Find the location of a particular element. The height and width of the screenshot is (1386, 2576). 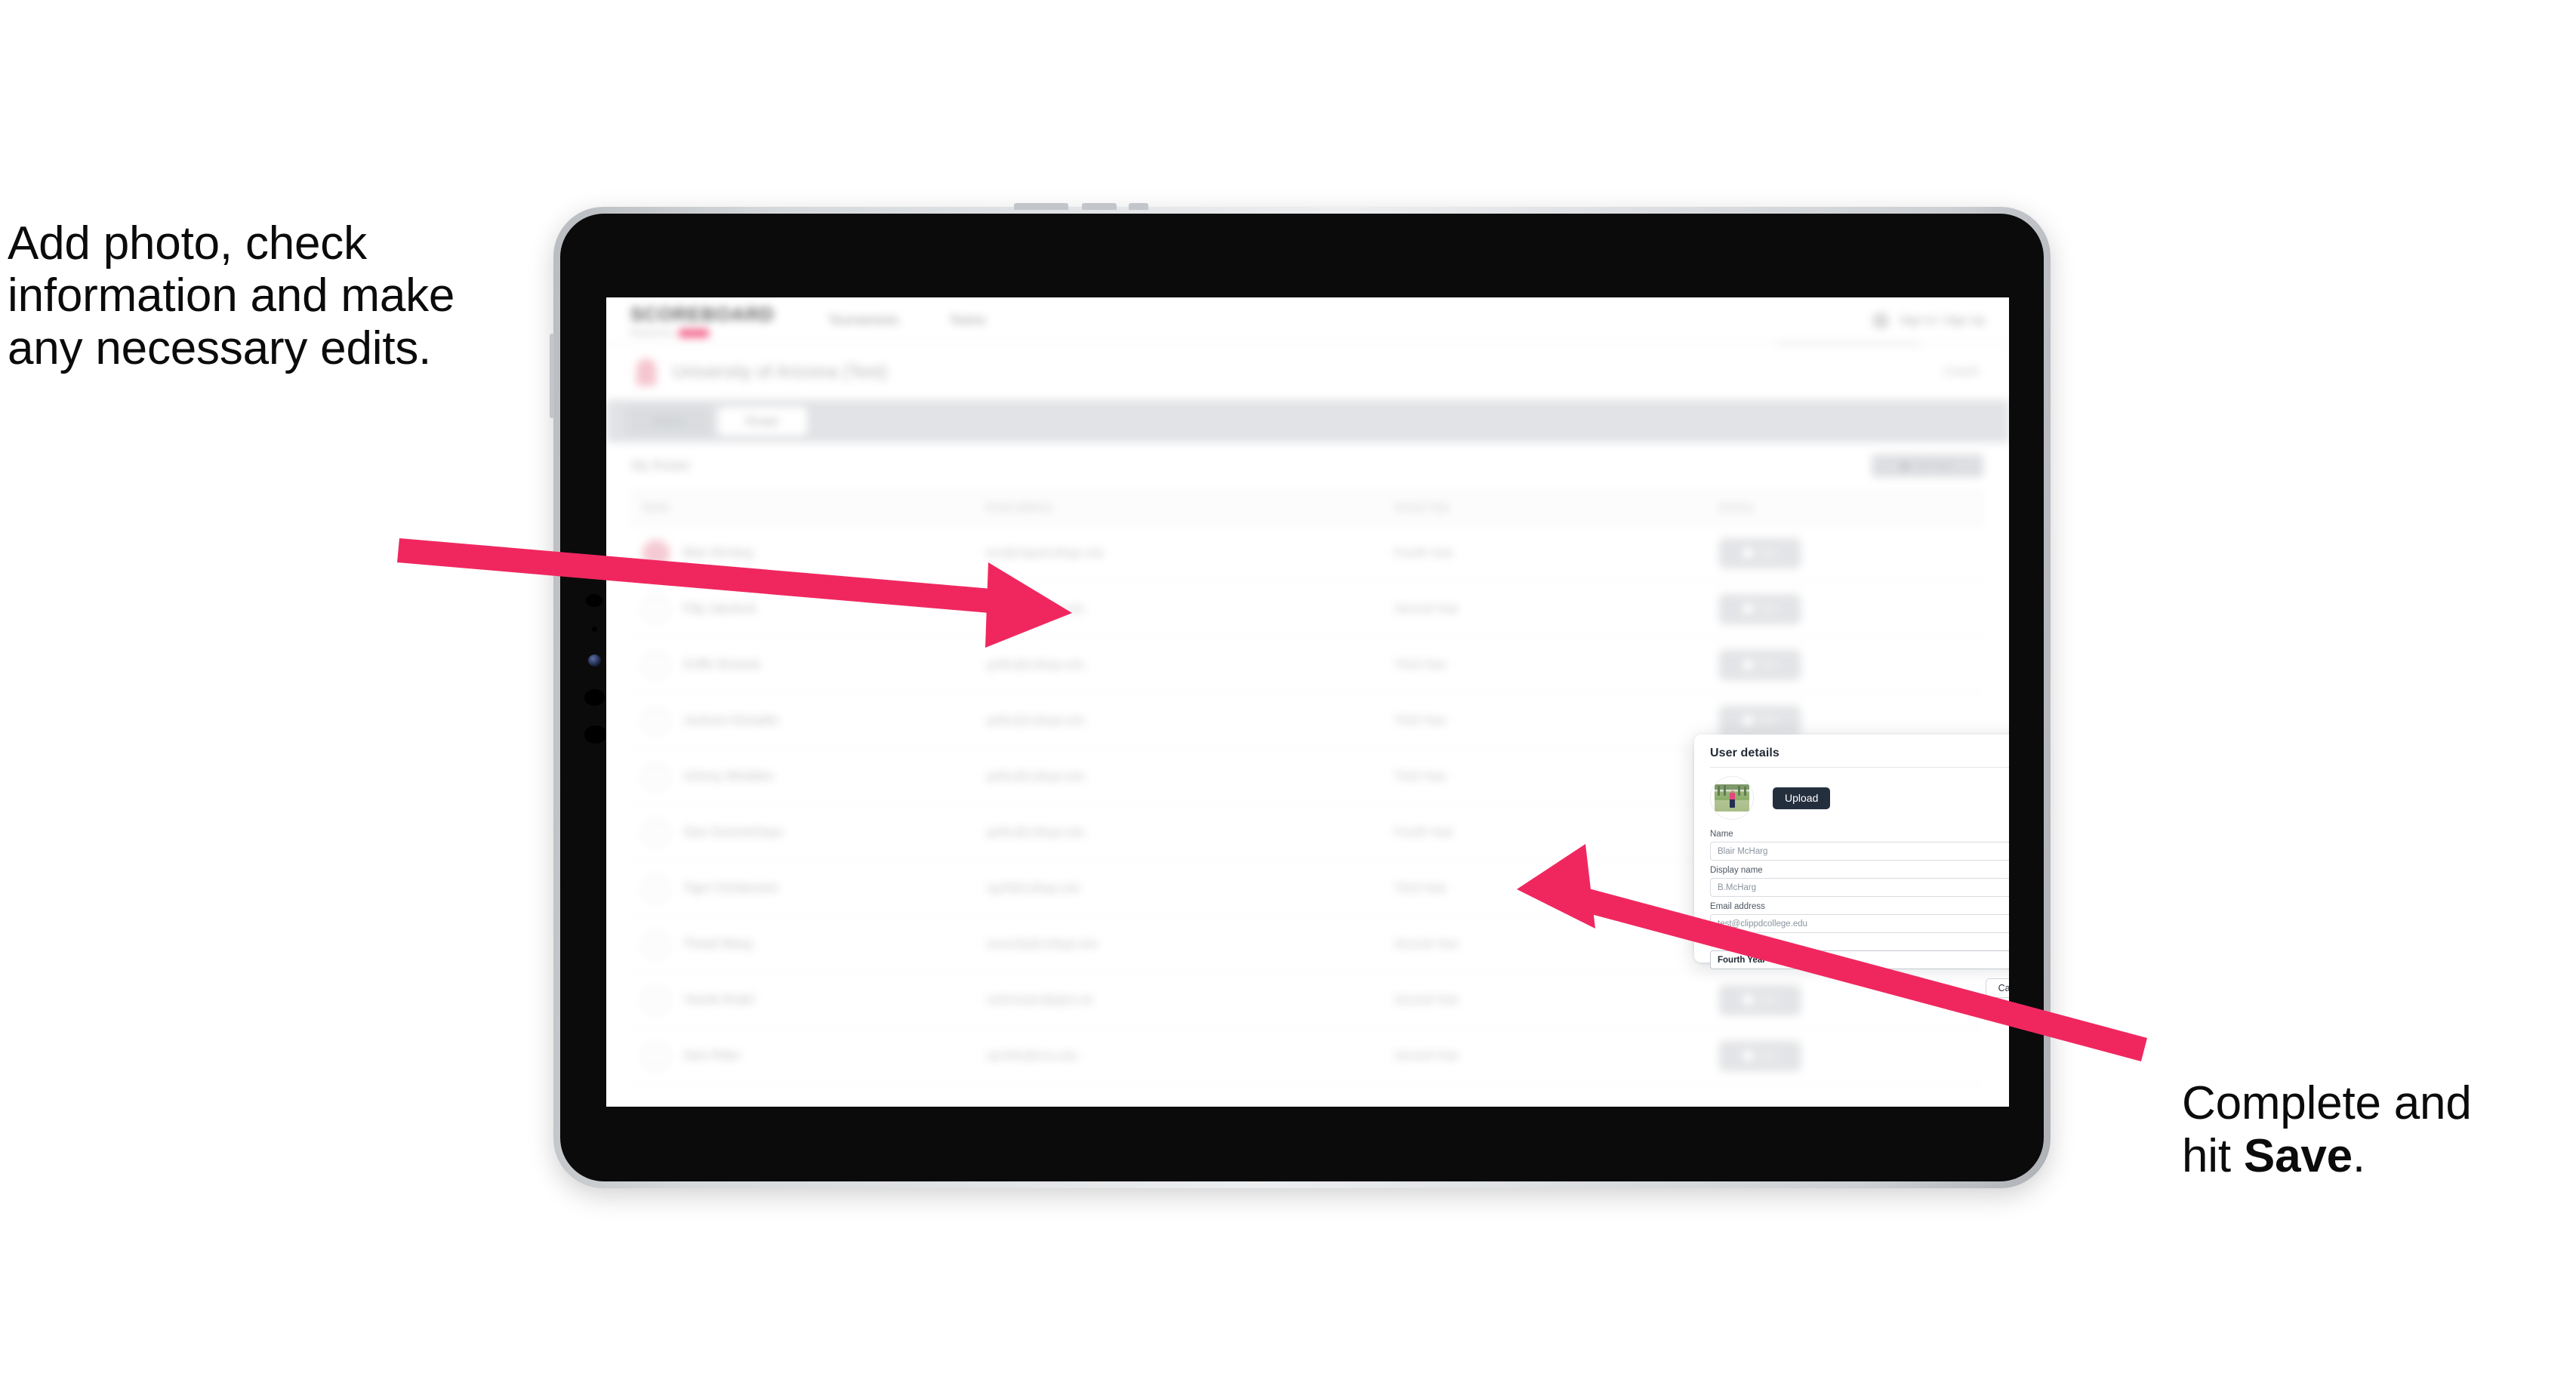

field-display-name-group: Display name is located at coordinates (1859, 882).